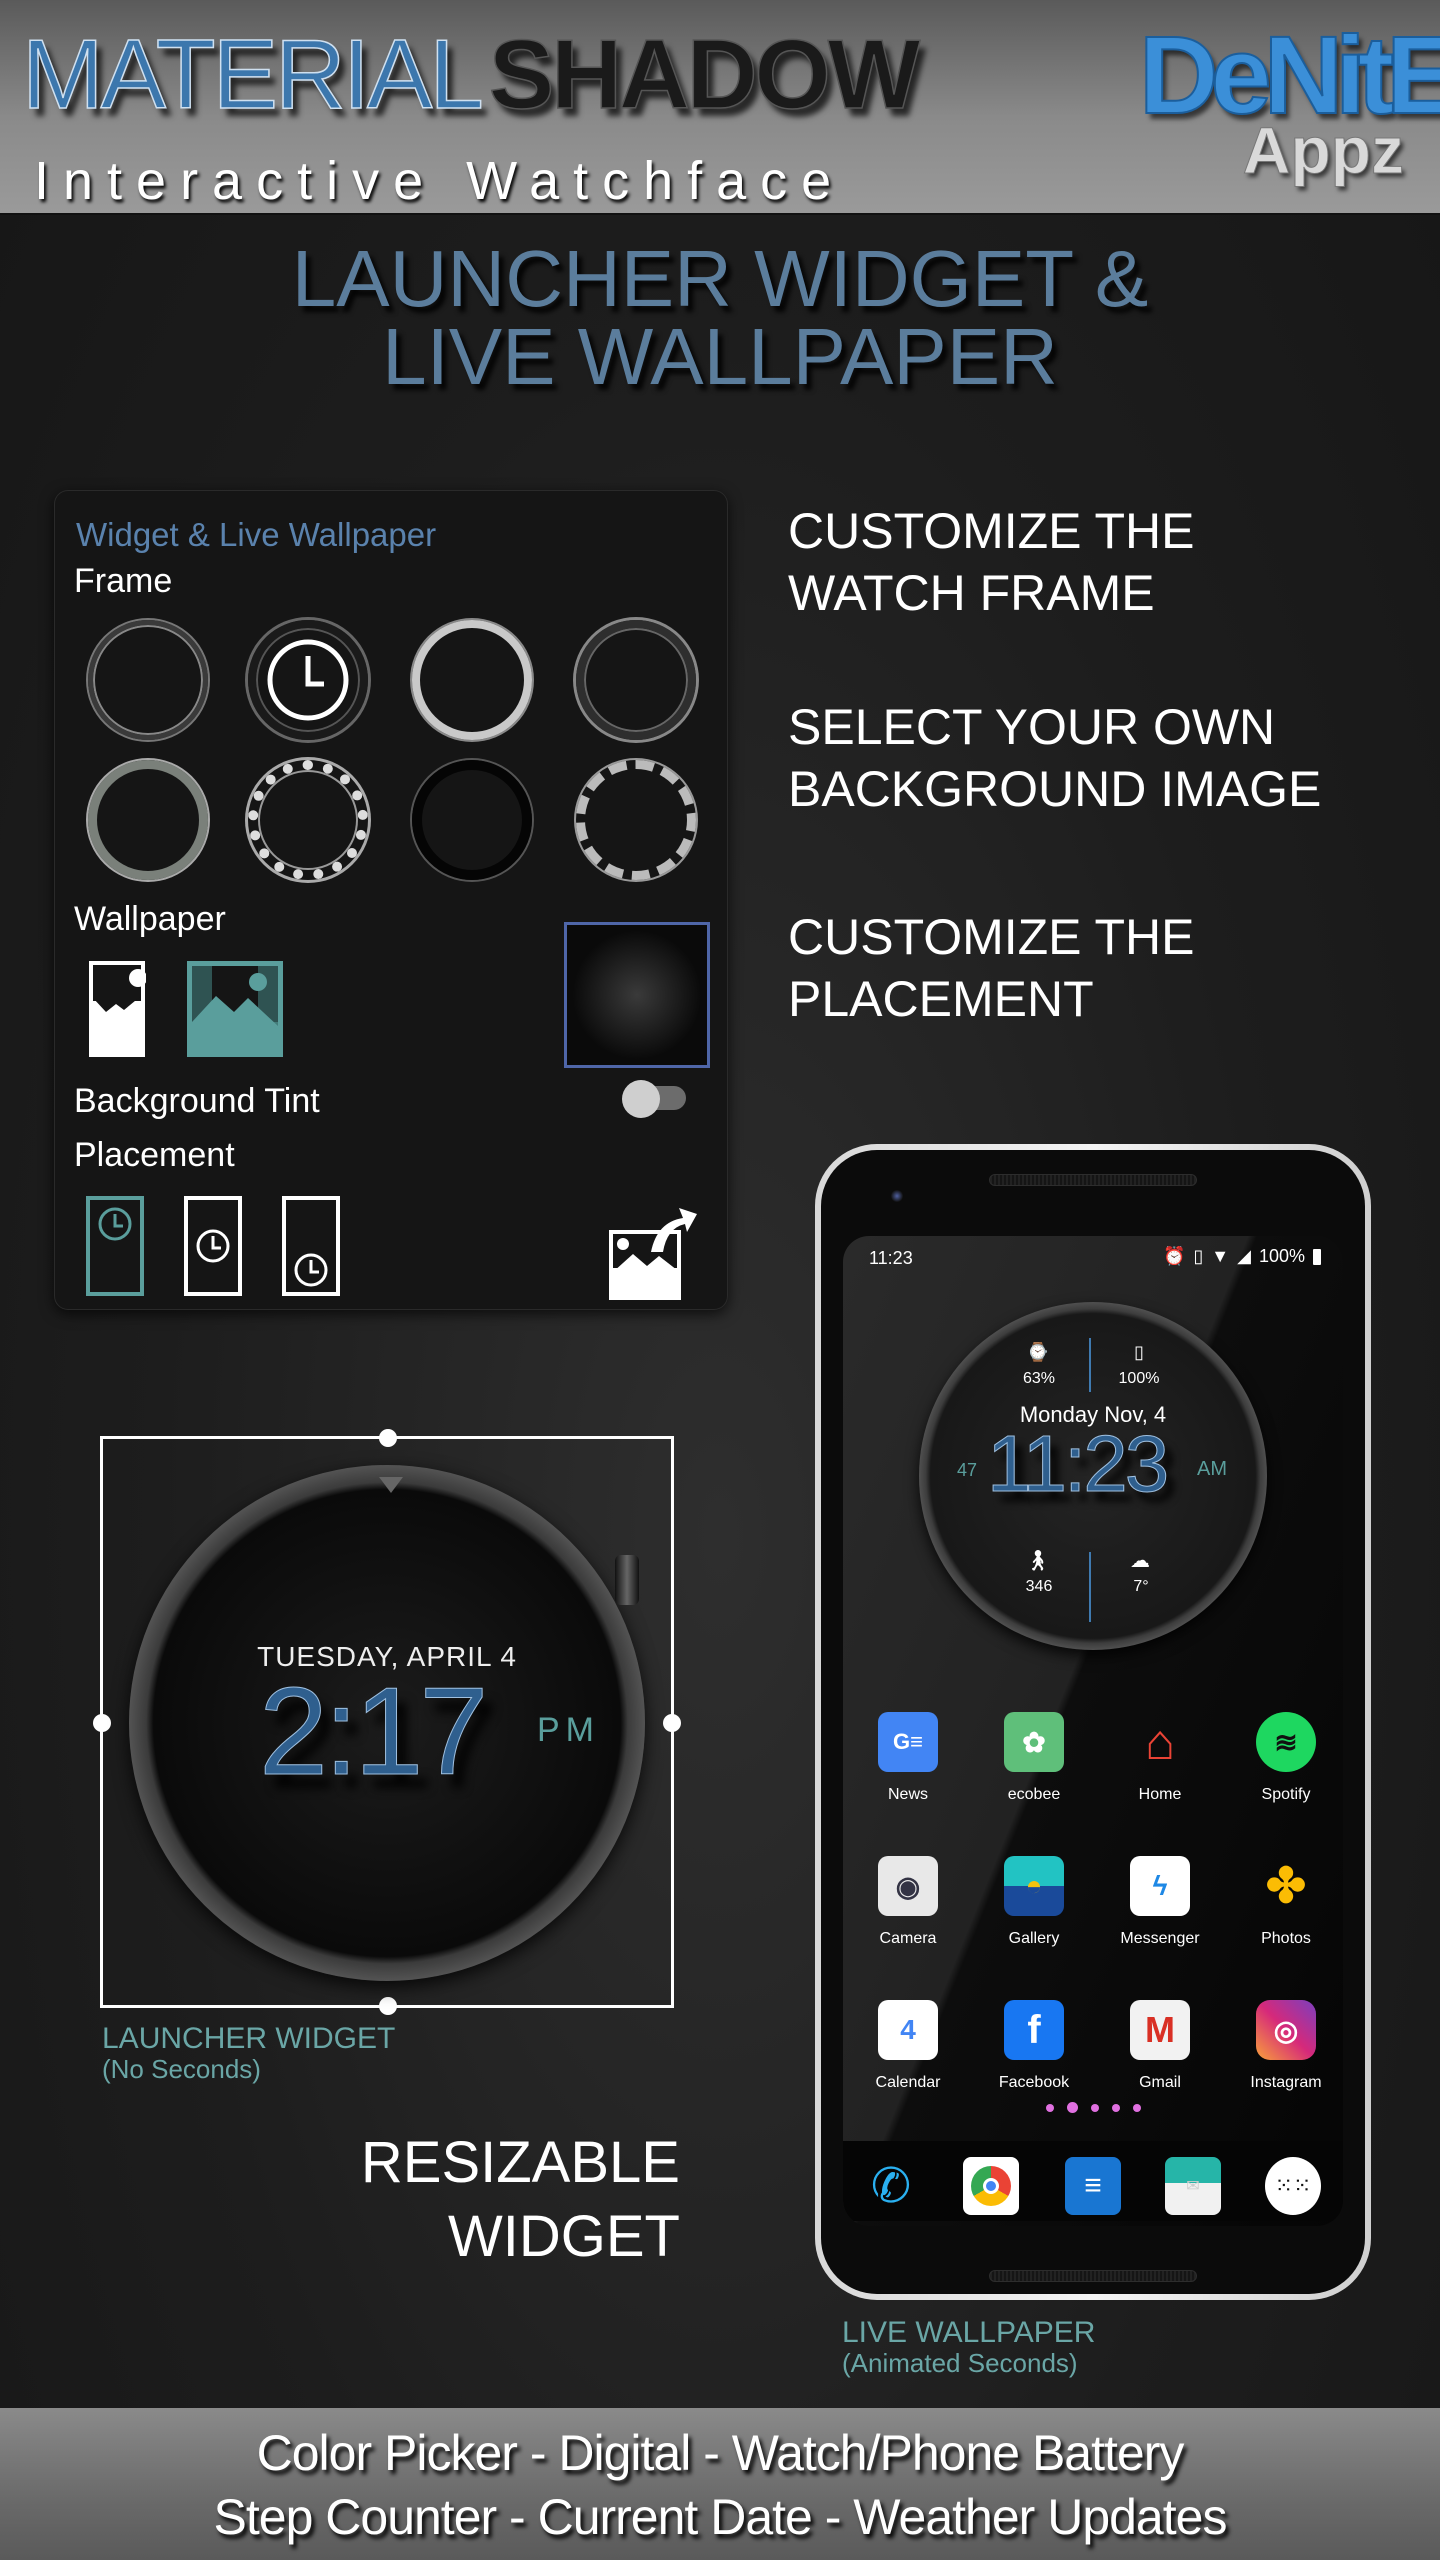 Image resolution: width=1440 pixels, height=2560 pixels. Describe the element at coordinates (637, 995) in the screenshot. I see `wallpaper-preview` at that location.